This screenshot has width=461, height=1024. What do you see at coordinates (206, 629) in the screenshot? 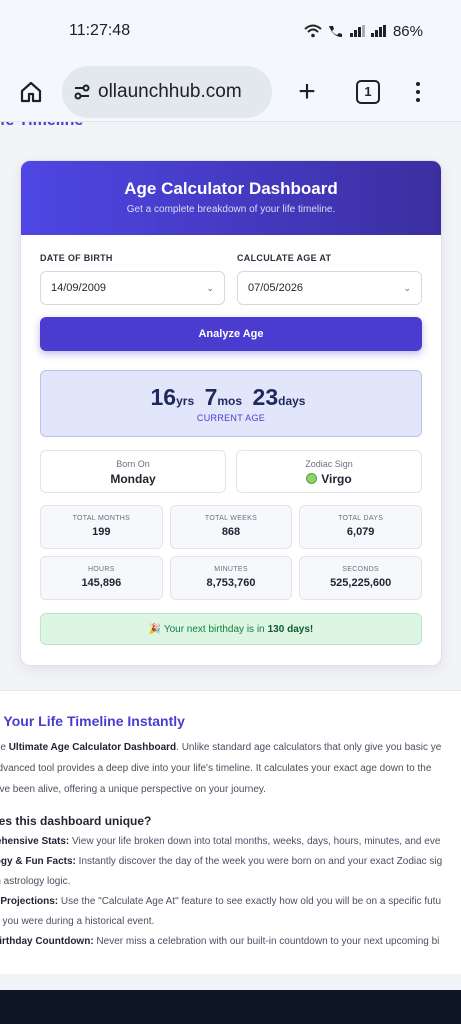
I see `birthday-prefix: 🎉 Your next birthday is in` at bounding box center [206, 629].